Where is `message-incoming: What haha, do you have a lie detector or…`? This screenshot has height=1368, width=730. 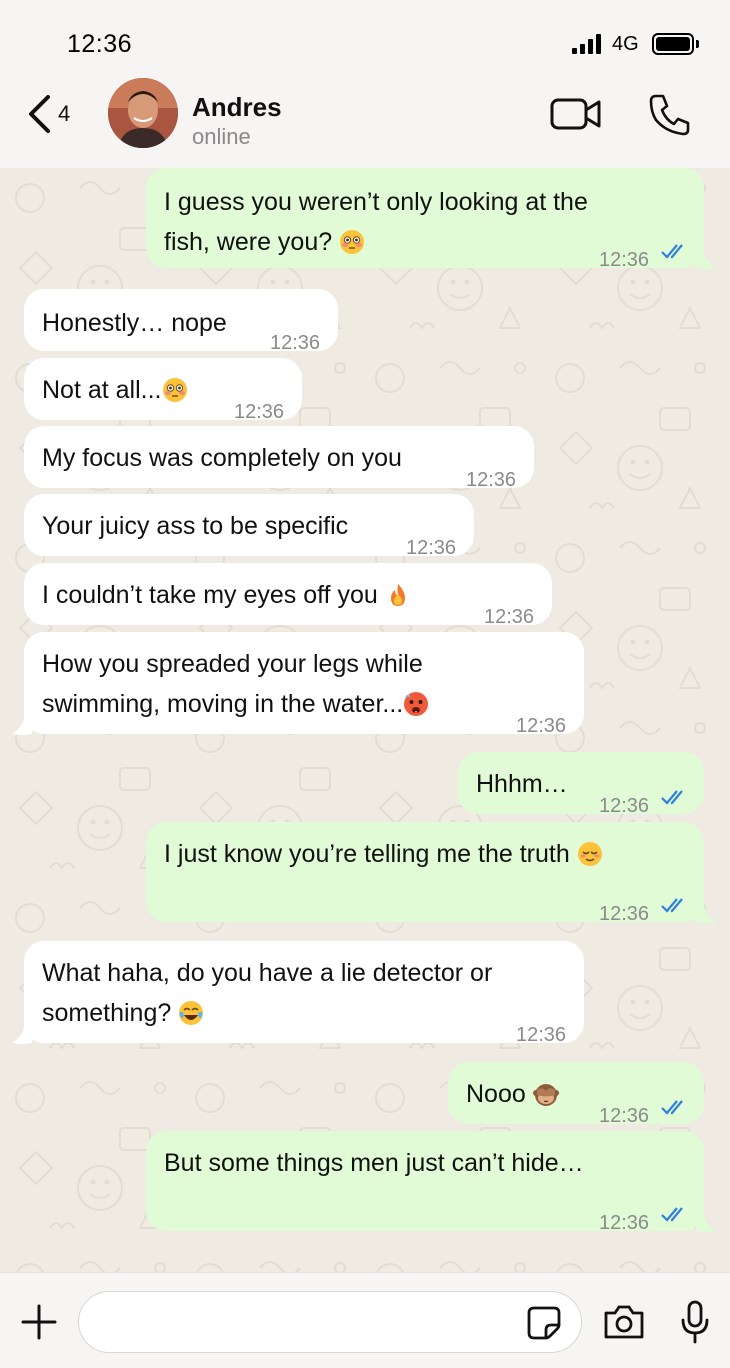
message-incoming: What haha, do you have a lie detector or… is located at coordinates (304, 993).